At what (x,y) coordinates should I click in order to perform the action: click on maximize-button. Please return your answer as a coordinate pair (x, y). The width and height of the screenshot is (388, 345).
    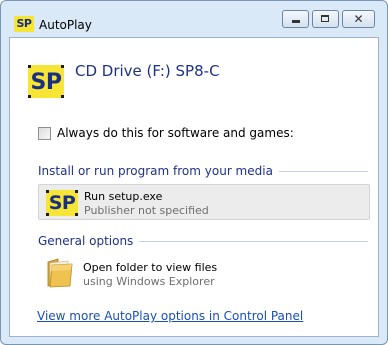
    Looking at the image, I should click on (325, 19).